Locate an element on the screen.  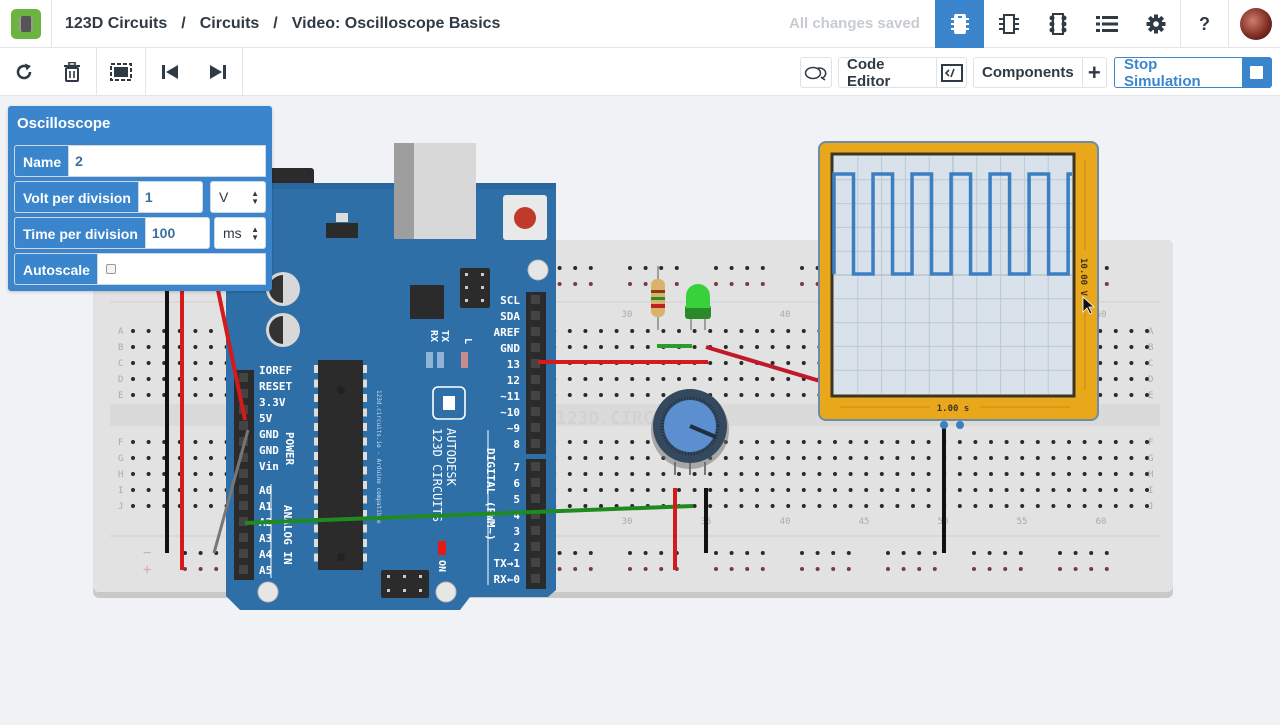
autoscale-checkbox is located at coordinates (110, 269).